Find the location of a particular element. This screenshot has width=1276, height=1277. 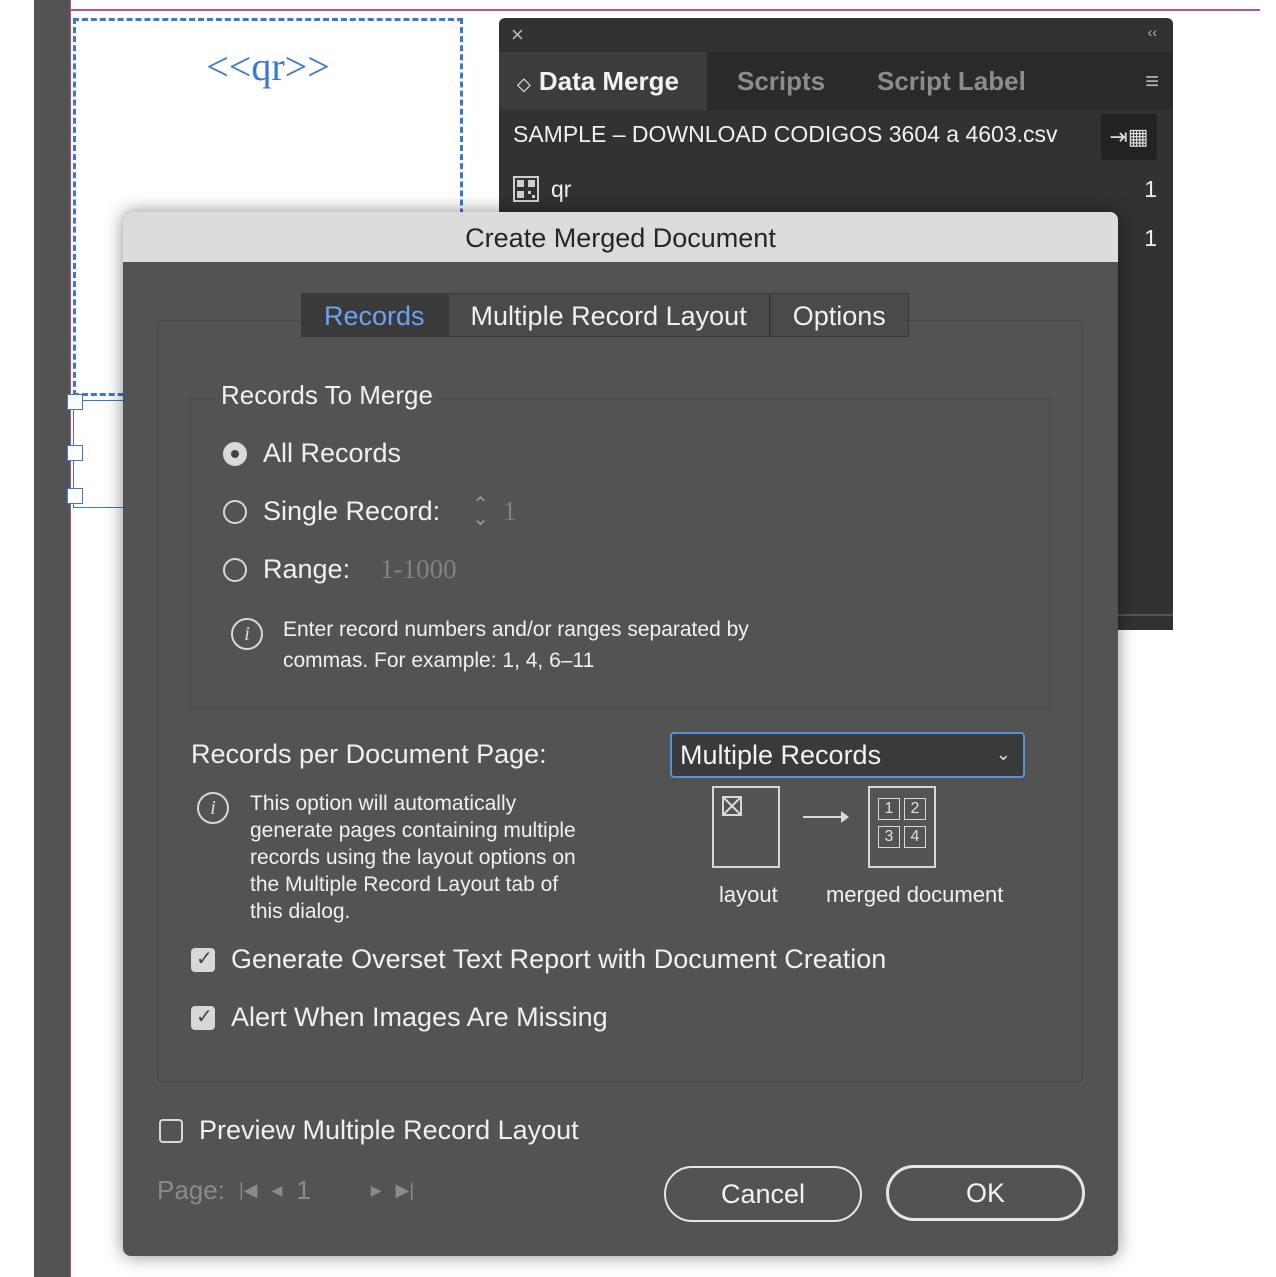

range-option: Range: 1-1000 is located at coordinates (340, 569).